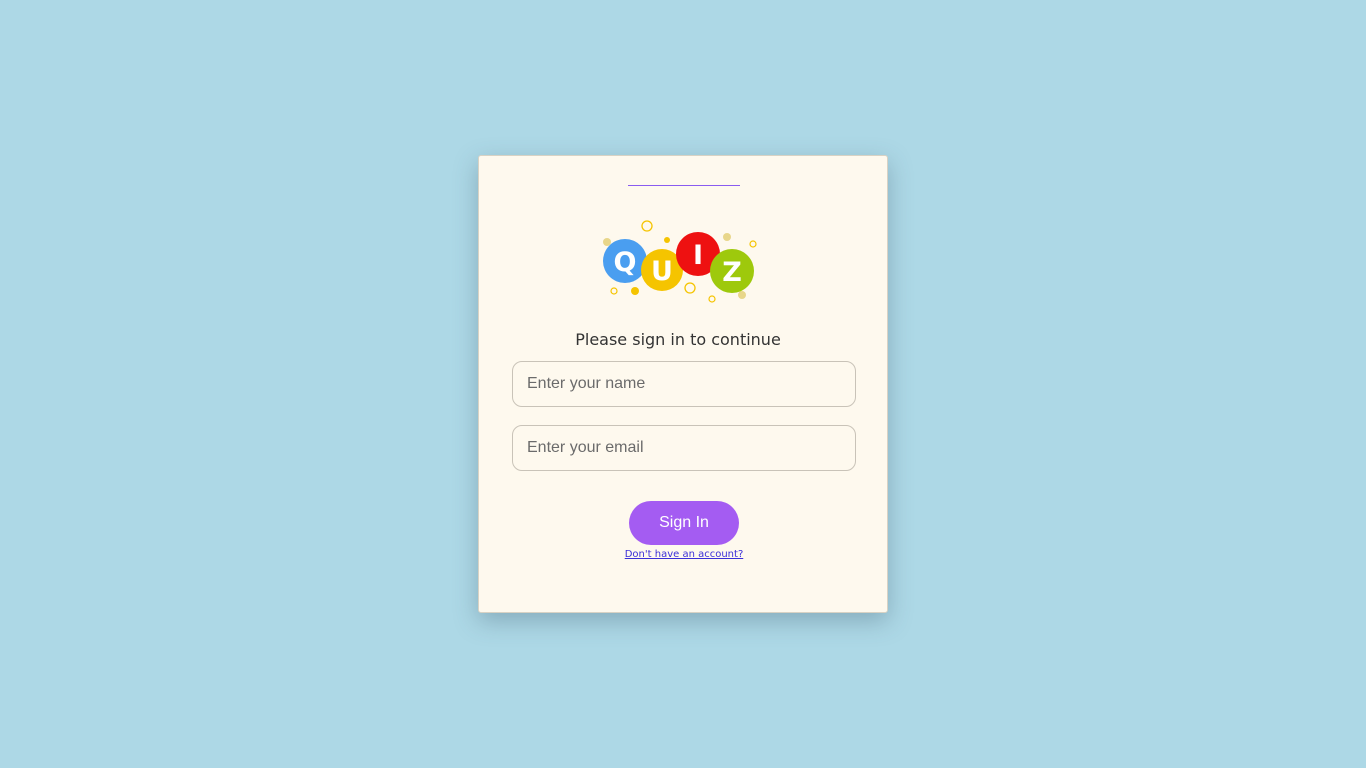 This screenshot has width=1366, height=768. Describe the element at coordinates (680, 261) in the screenshot. I see `quiz-logo: Q U I Z` at that location.